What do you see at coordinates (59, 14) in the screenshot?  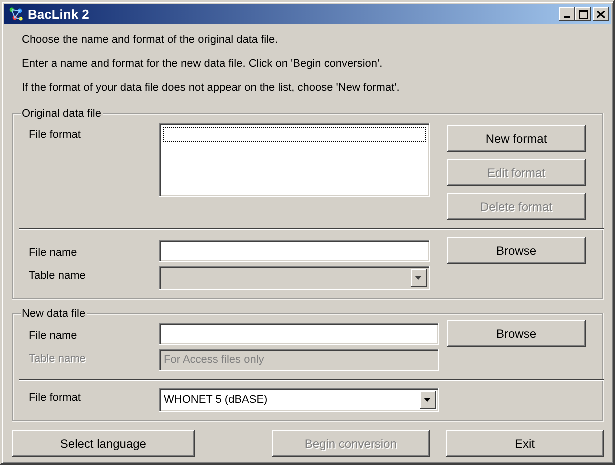 I see `window-title: BacLink 2` at bounding box center [59, 14].